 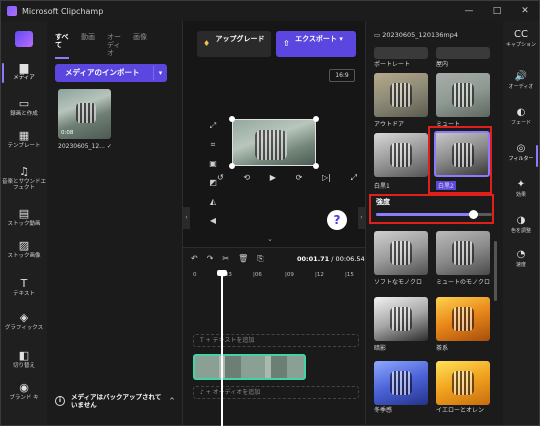 I want to click on split-icon: ✂, so click(x=225, y=259).